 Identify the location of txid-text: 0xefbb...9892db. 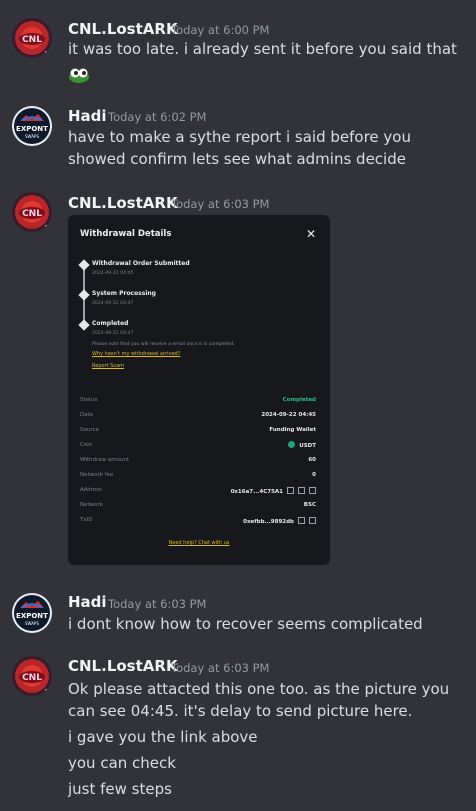
(268, 522).